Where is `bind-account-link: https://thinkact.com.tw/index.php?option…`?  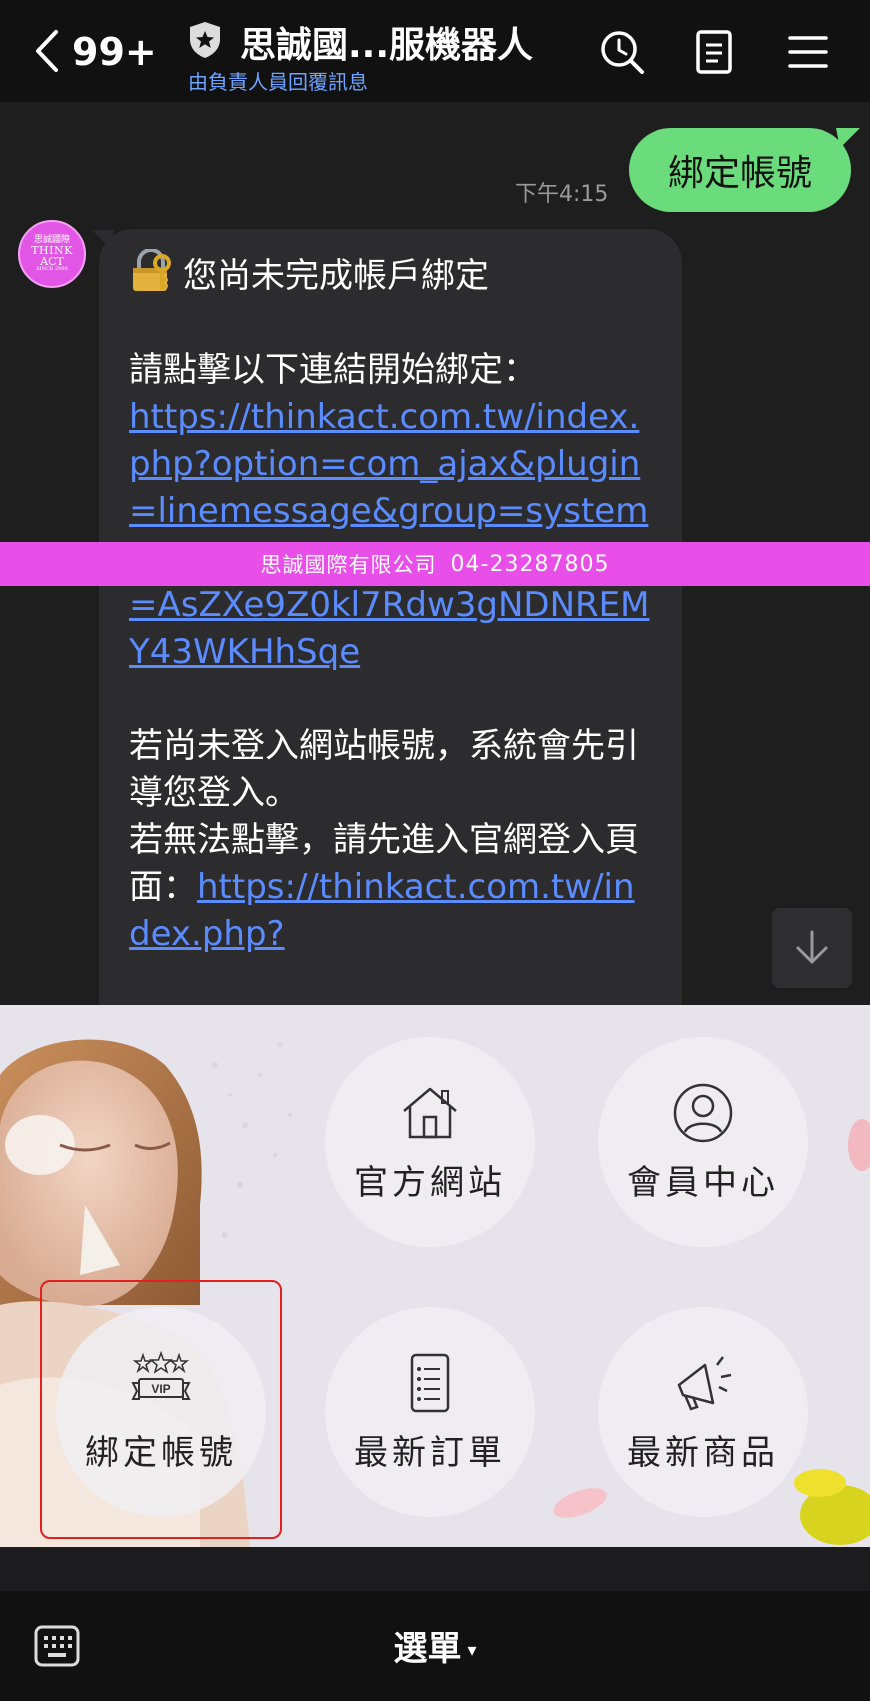
bind-account-link: https://thinkact.com.tw/index.php?option… is located at coordinates (389, 534).